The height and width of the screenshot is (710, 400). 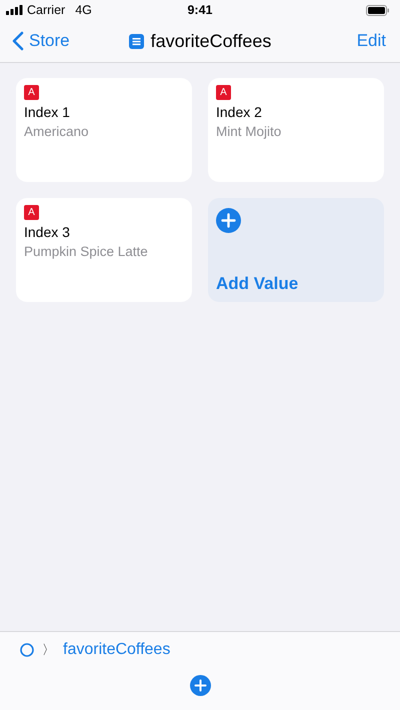 What do you see at coordinates (211, 41) in the screenshot?
I see `screen-title: favoriteCoffees` at bounding box center [211, 41].